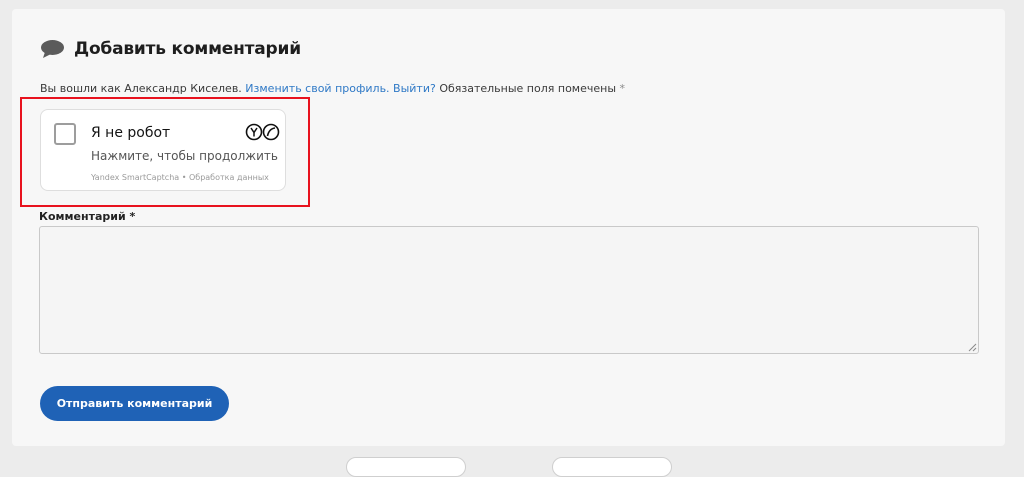  I want to click on logged-in-text: Вы вошли как Александр Киселев., so click(141, 88).